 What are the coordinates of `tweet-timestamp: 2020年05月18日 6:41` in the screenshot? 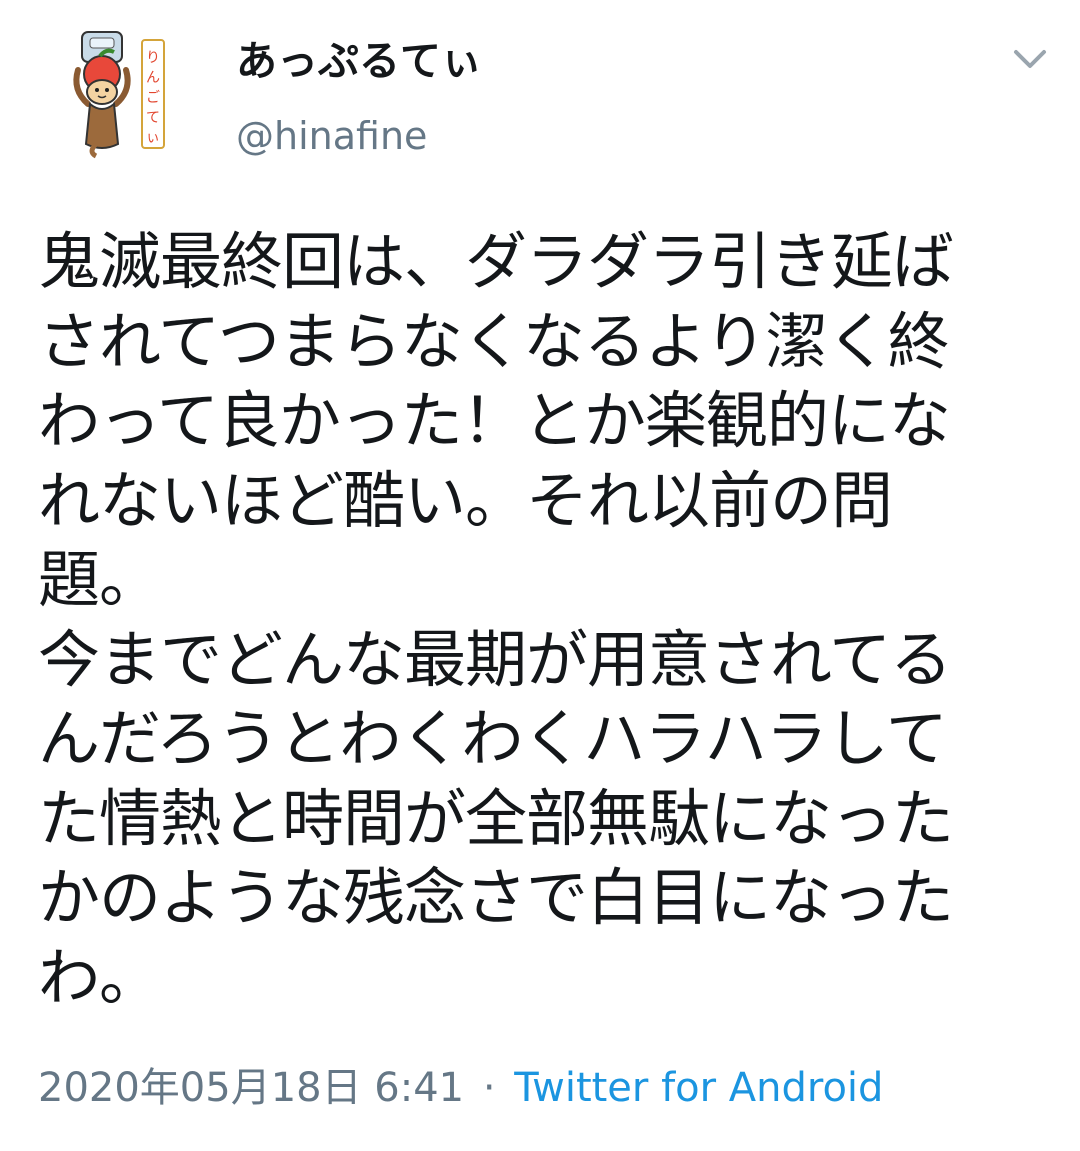 It's located at (251, 1088).